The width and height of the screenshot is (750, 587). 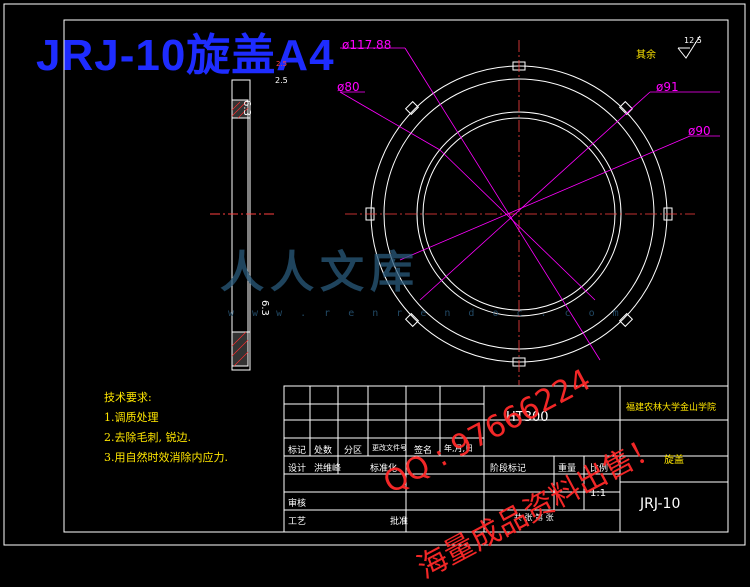 What do you see at coordinates (328, 469) in the screenshot?
I see `label-designer: 洪维峰` at bounding box center [328, 469].